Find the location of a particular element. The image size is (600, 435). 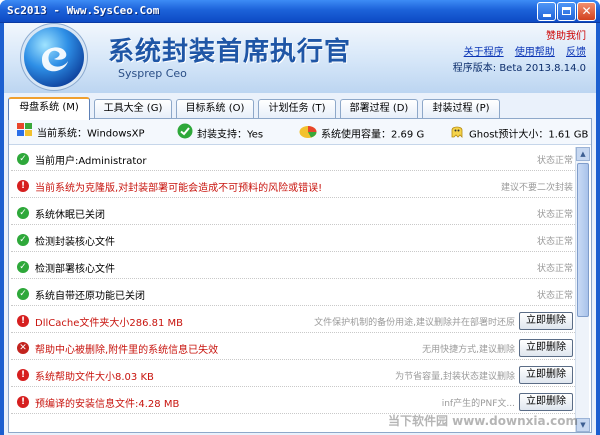

vertical-scrollbar: ▲ ▼ is located at coordinates (582, 289).